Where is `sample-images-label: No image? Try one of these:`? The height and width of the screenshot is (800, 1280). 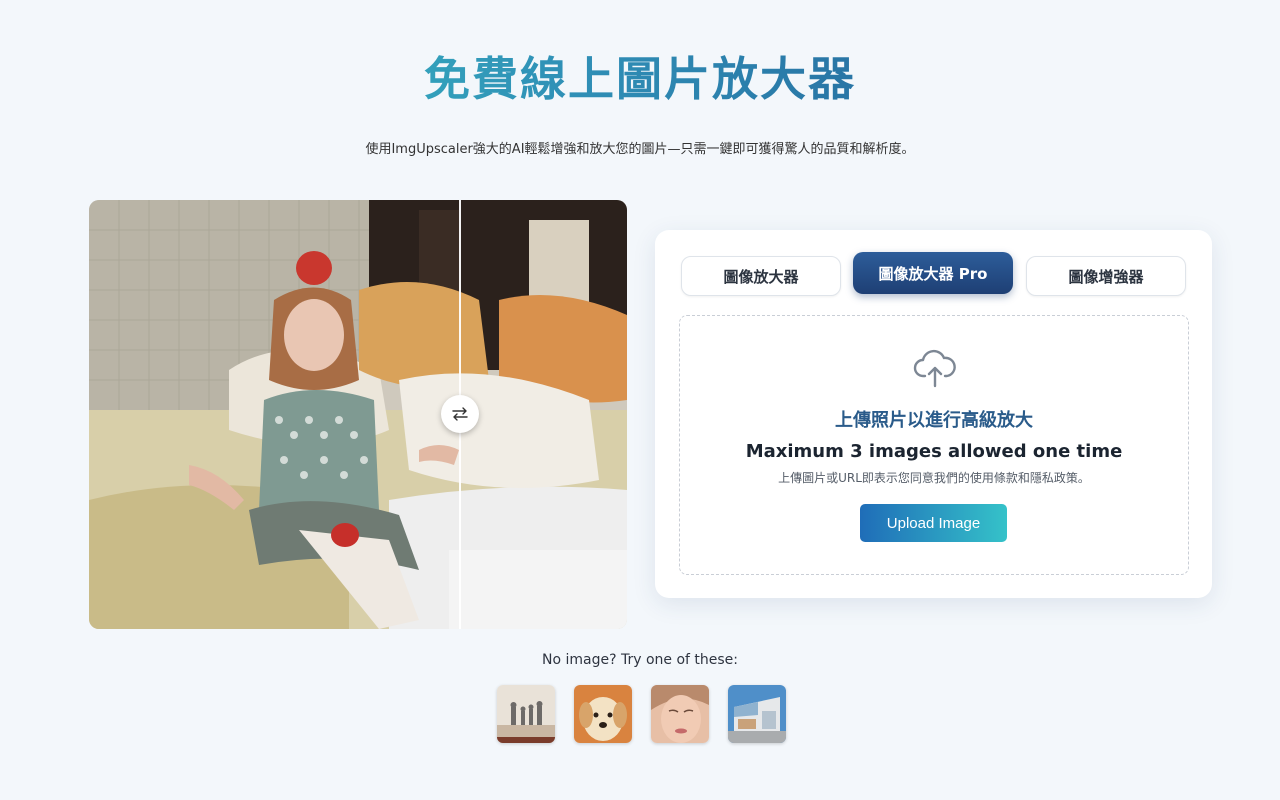
sample-images-label: No image? Try one of these: is located at coordinates (639, 660).